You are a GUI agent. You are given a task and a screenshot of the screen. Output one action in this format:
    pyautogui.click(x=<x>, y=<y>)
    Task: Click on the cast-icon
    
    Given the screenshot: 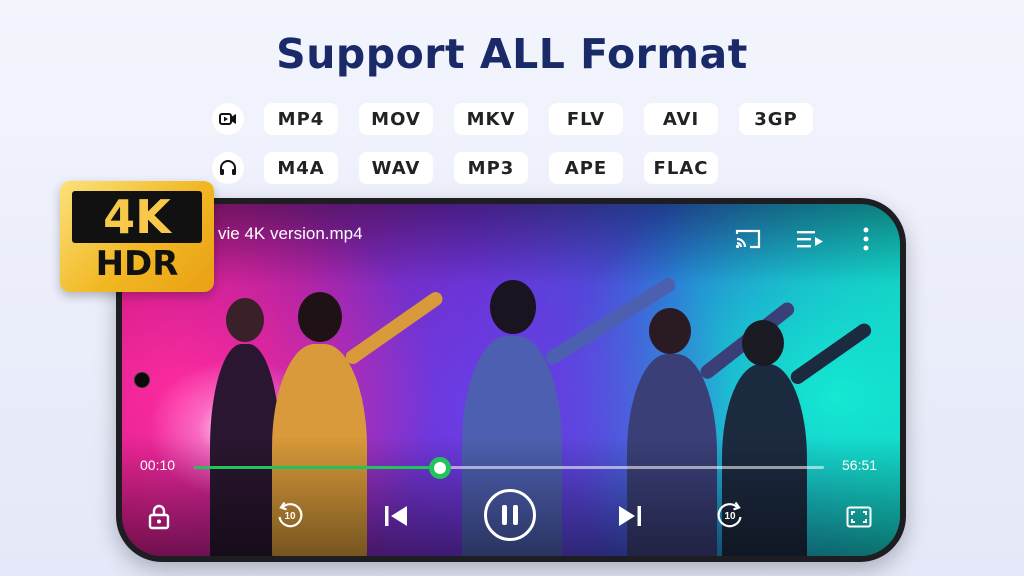 What is the action you would take?
    pyautogui.click(x=748, y=239)
    